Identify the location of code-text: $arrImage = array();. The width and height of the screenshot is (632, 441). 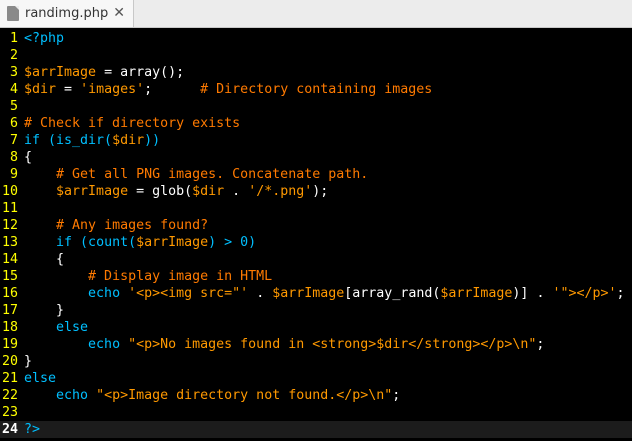
(104, 72).